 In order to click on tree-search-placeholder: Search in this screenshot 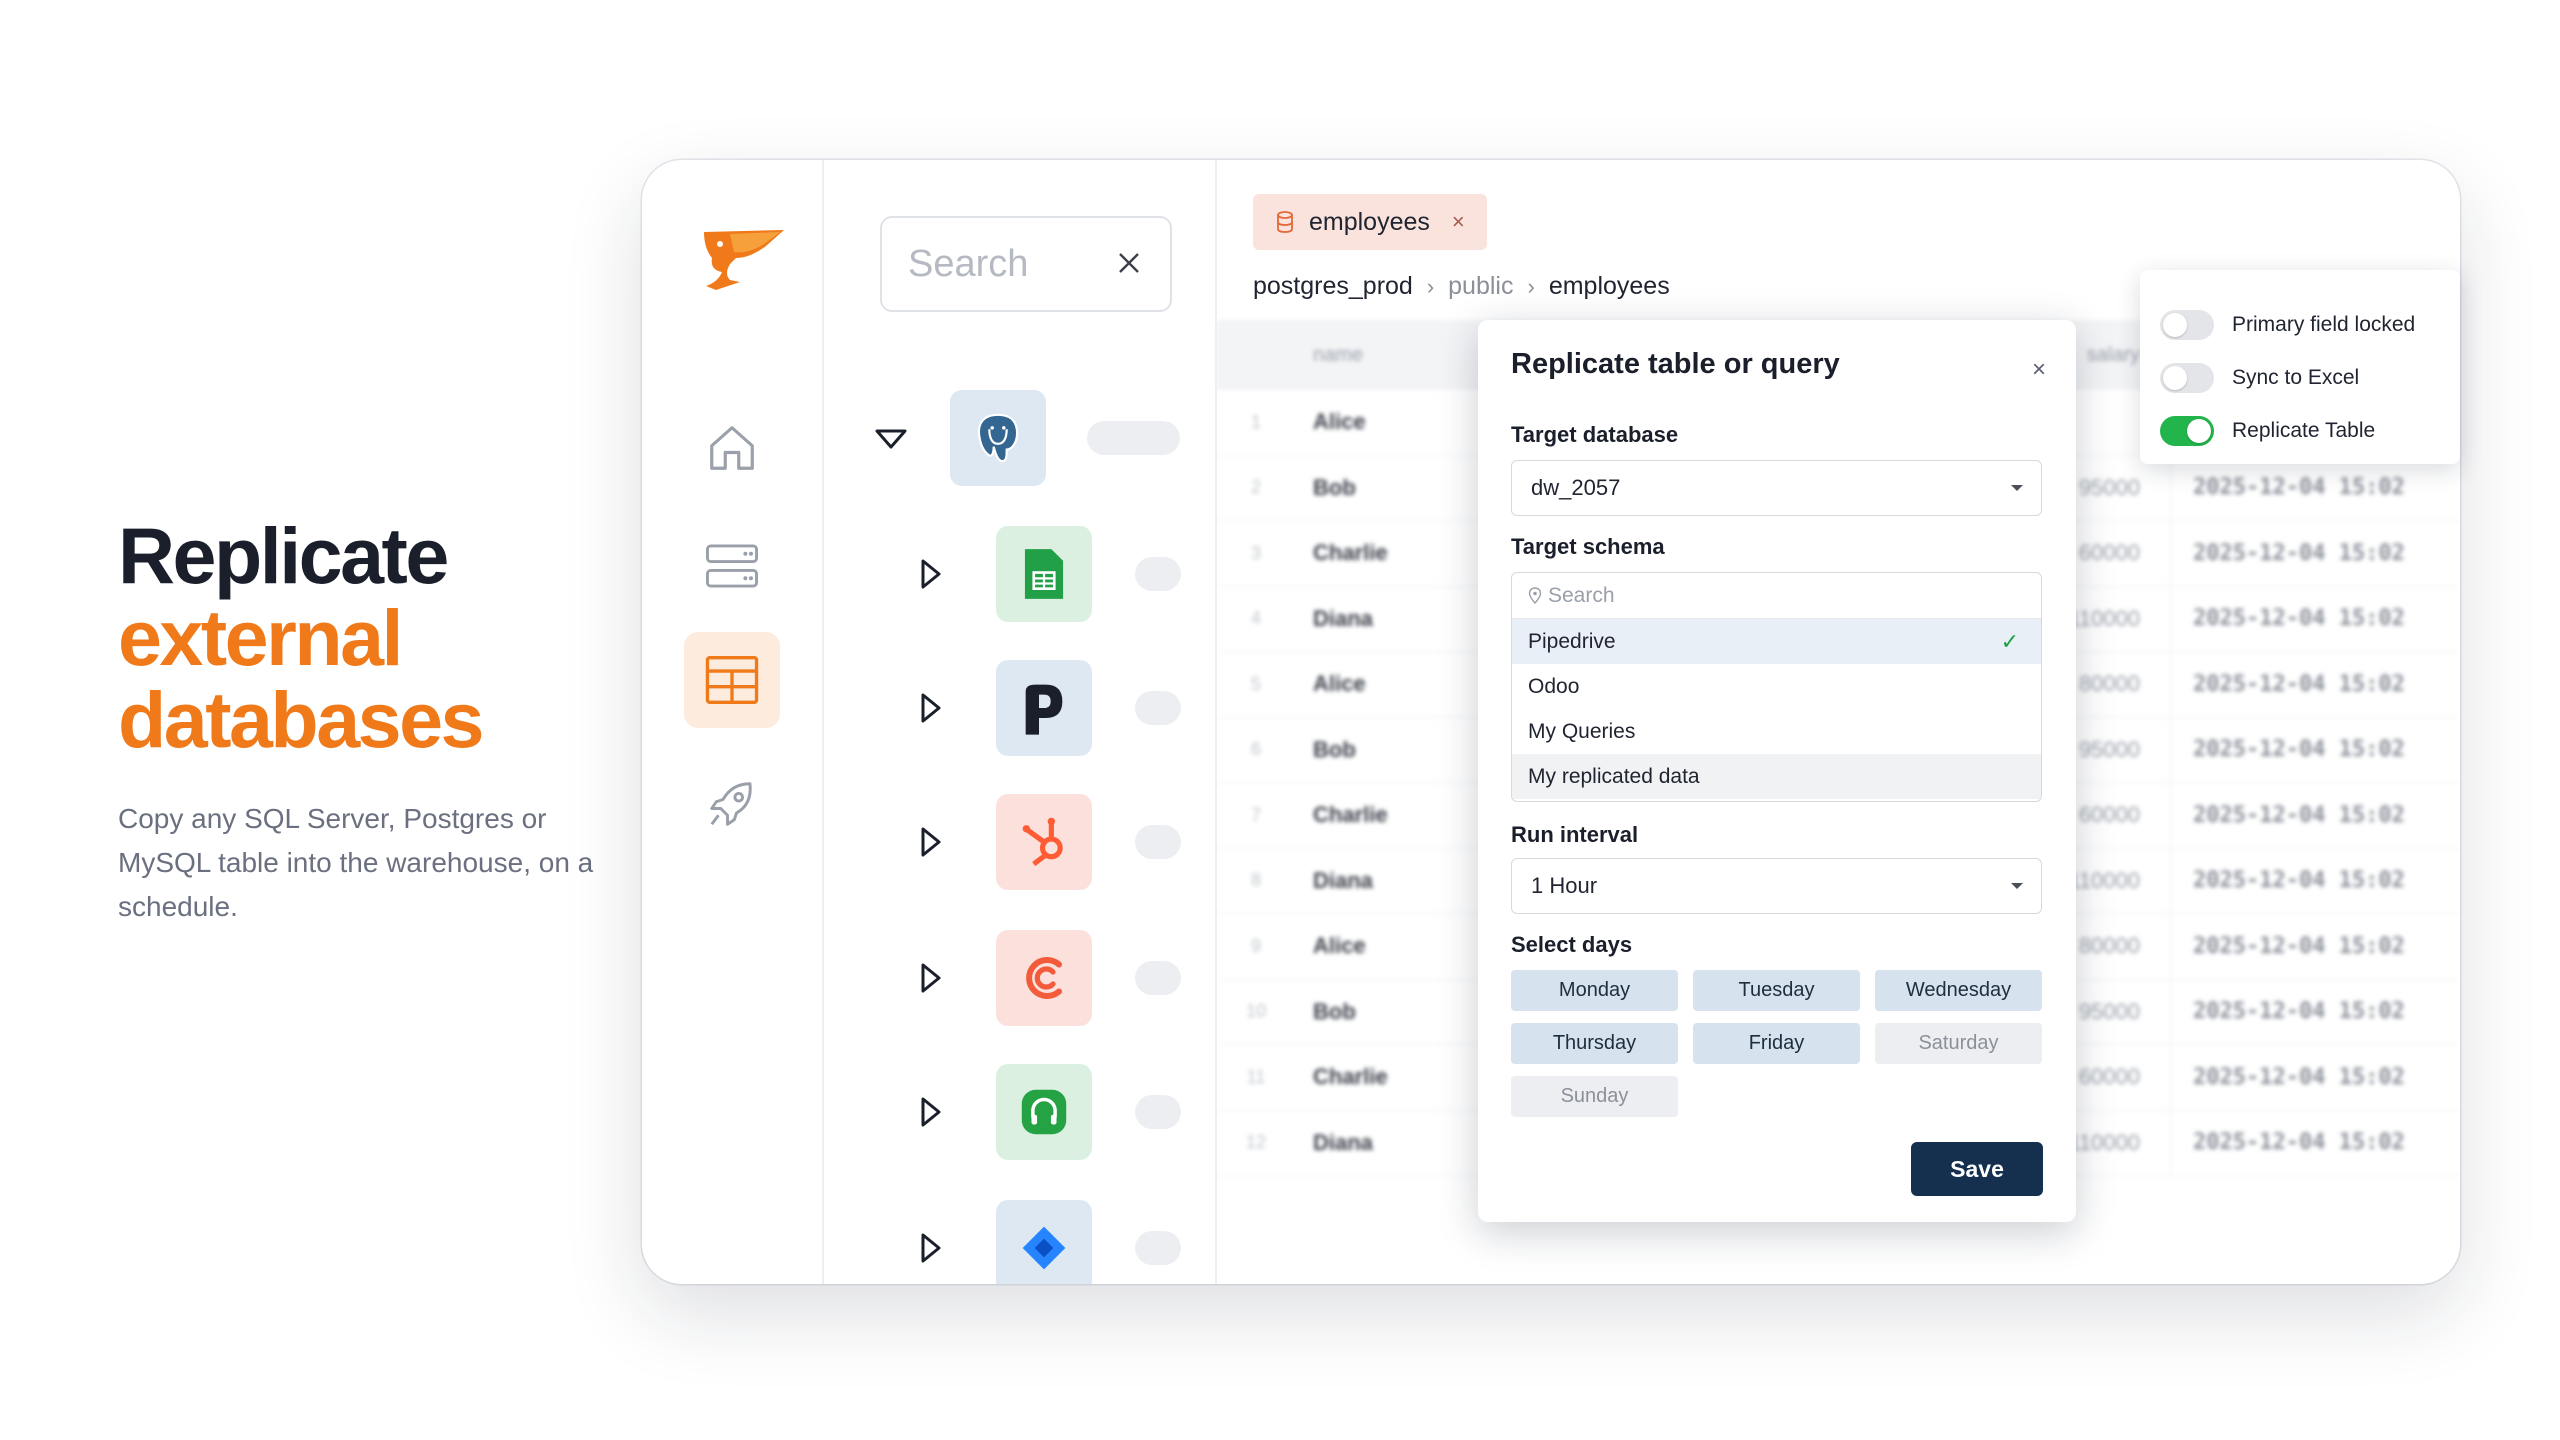, I will do `click(968, 263)`.